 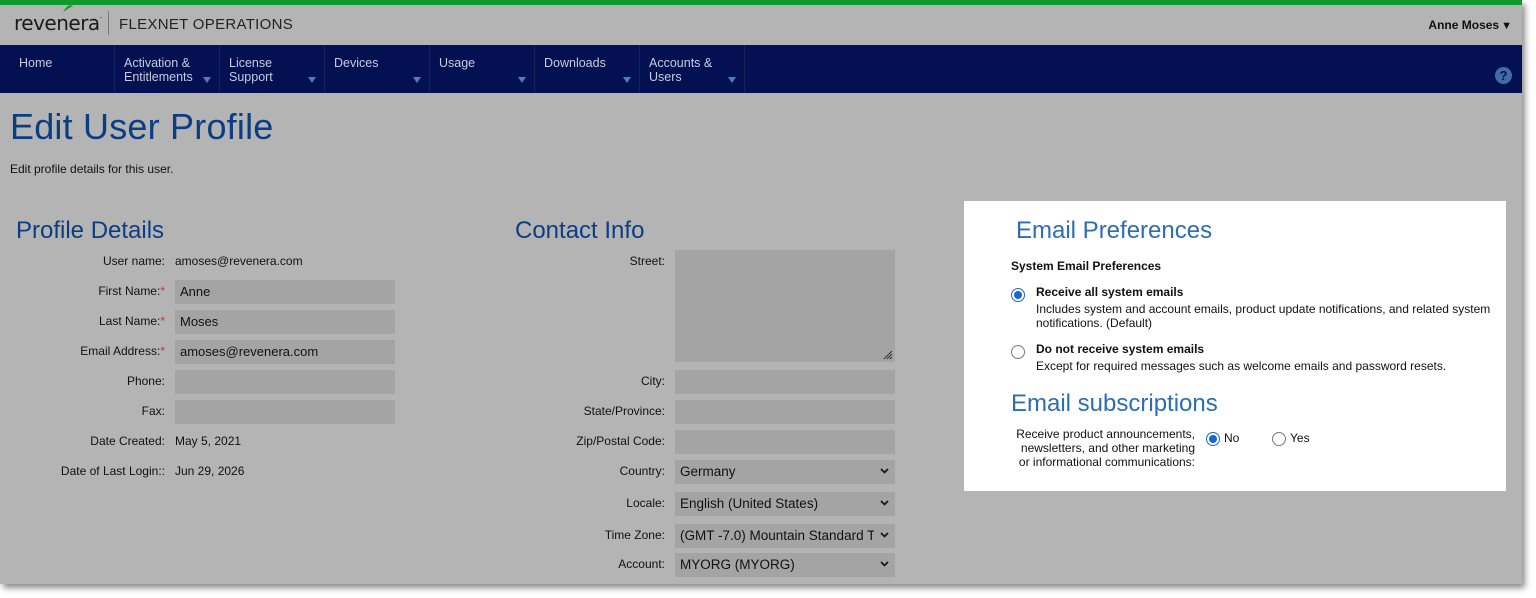 What do you see at coordinates (1109, 292) in the screenshot?
I see `receive-all-label: Receive all system emails` at bounding box center [1109, 292].